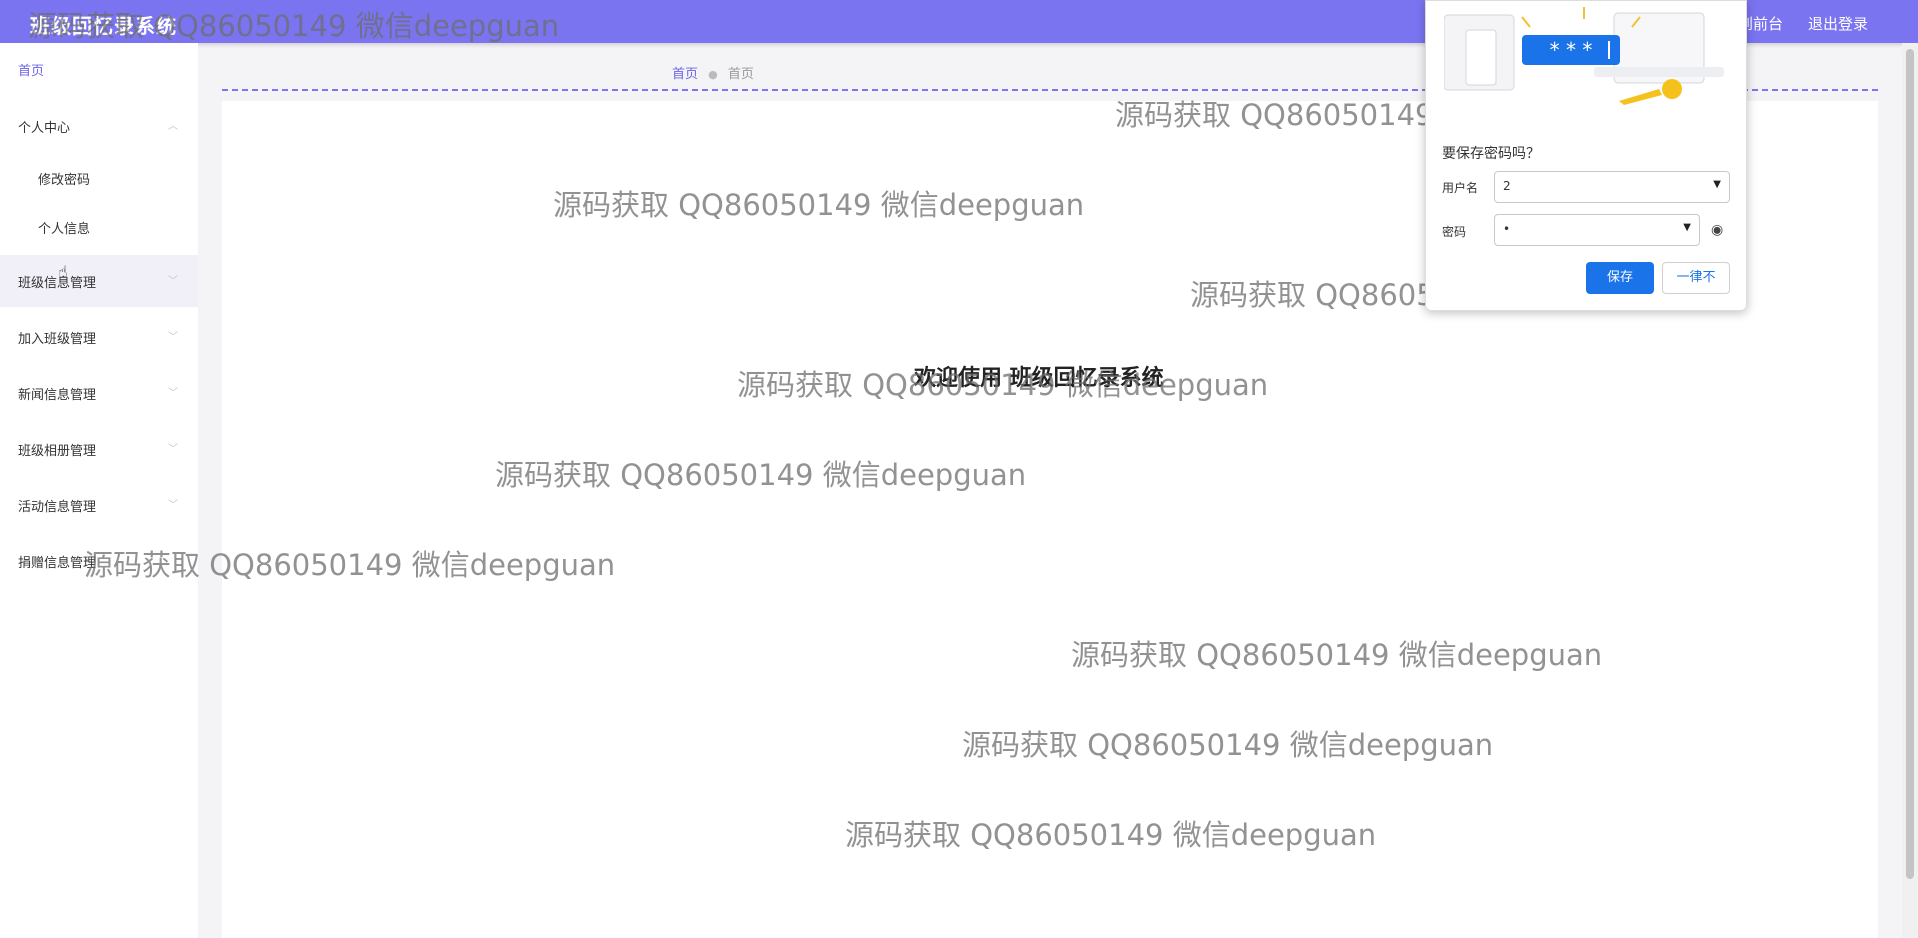 This screenshot has width=1918, height=938. I want to click on username-label: 用户名, so click(1460, 188).